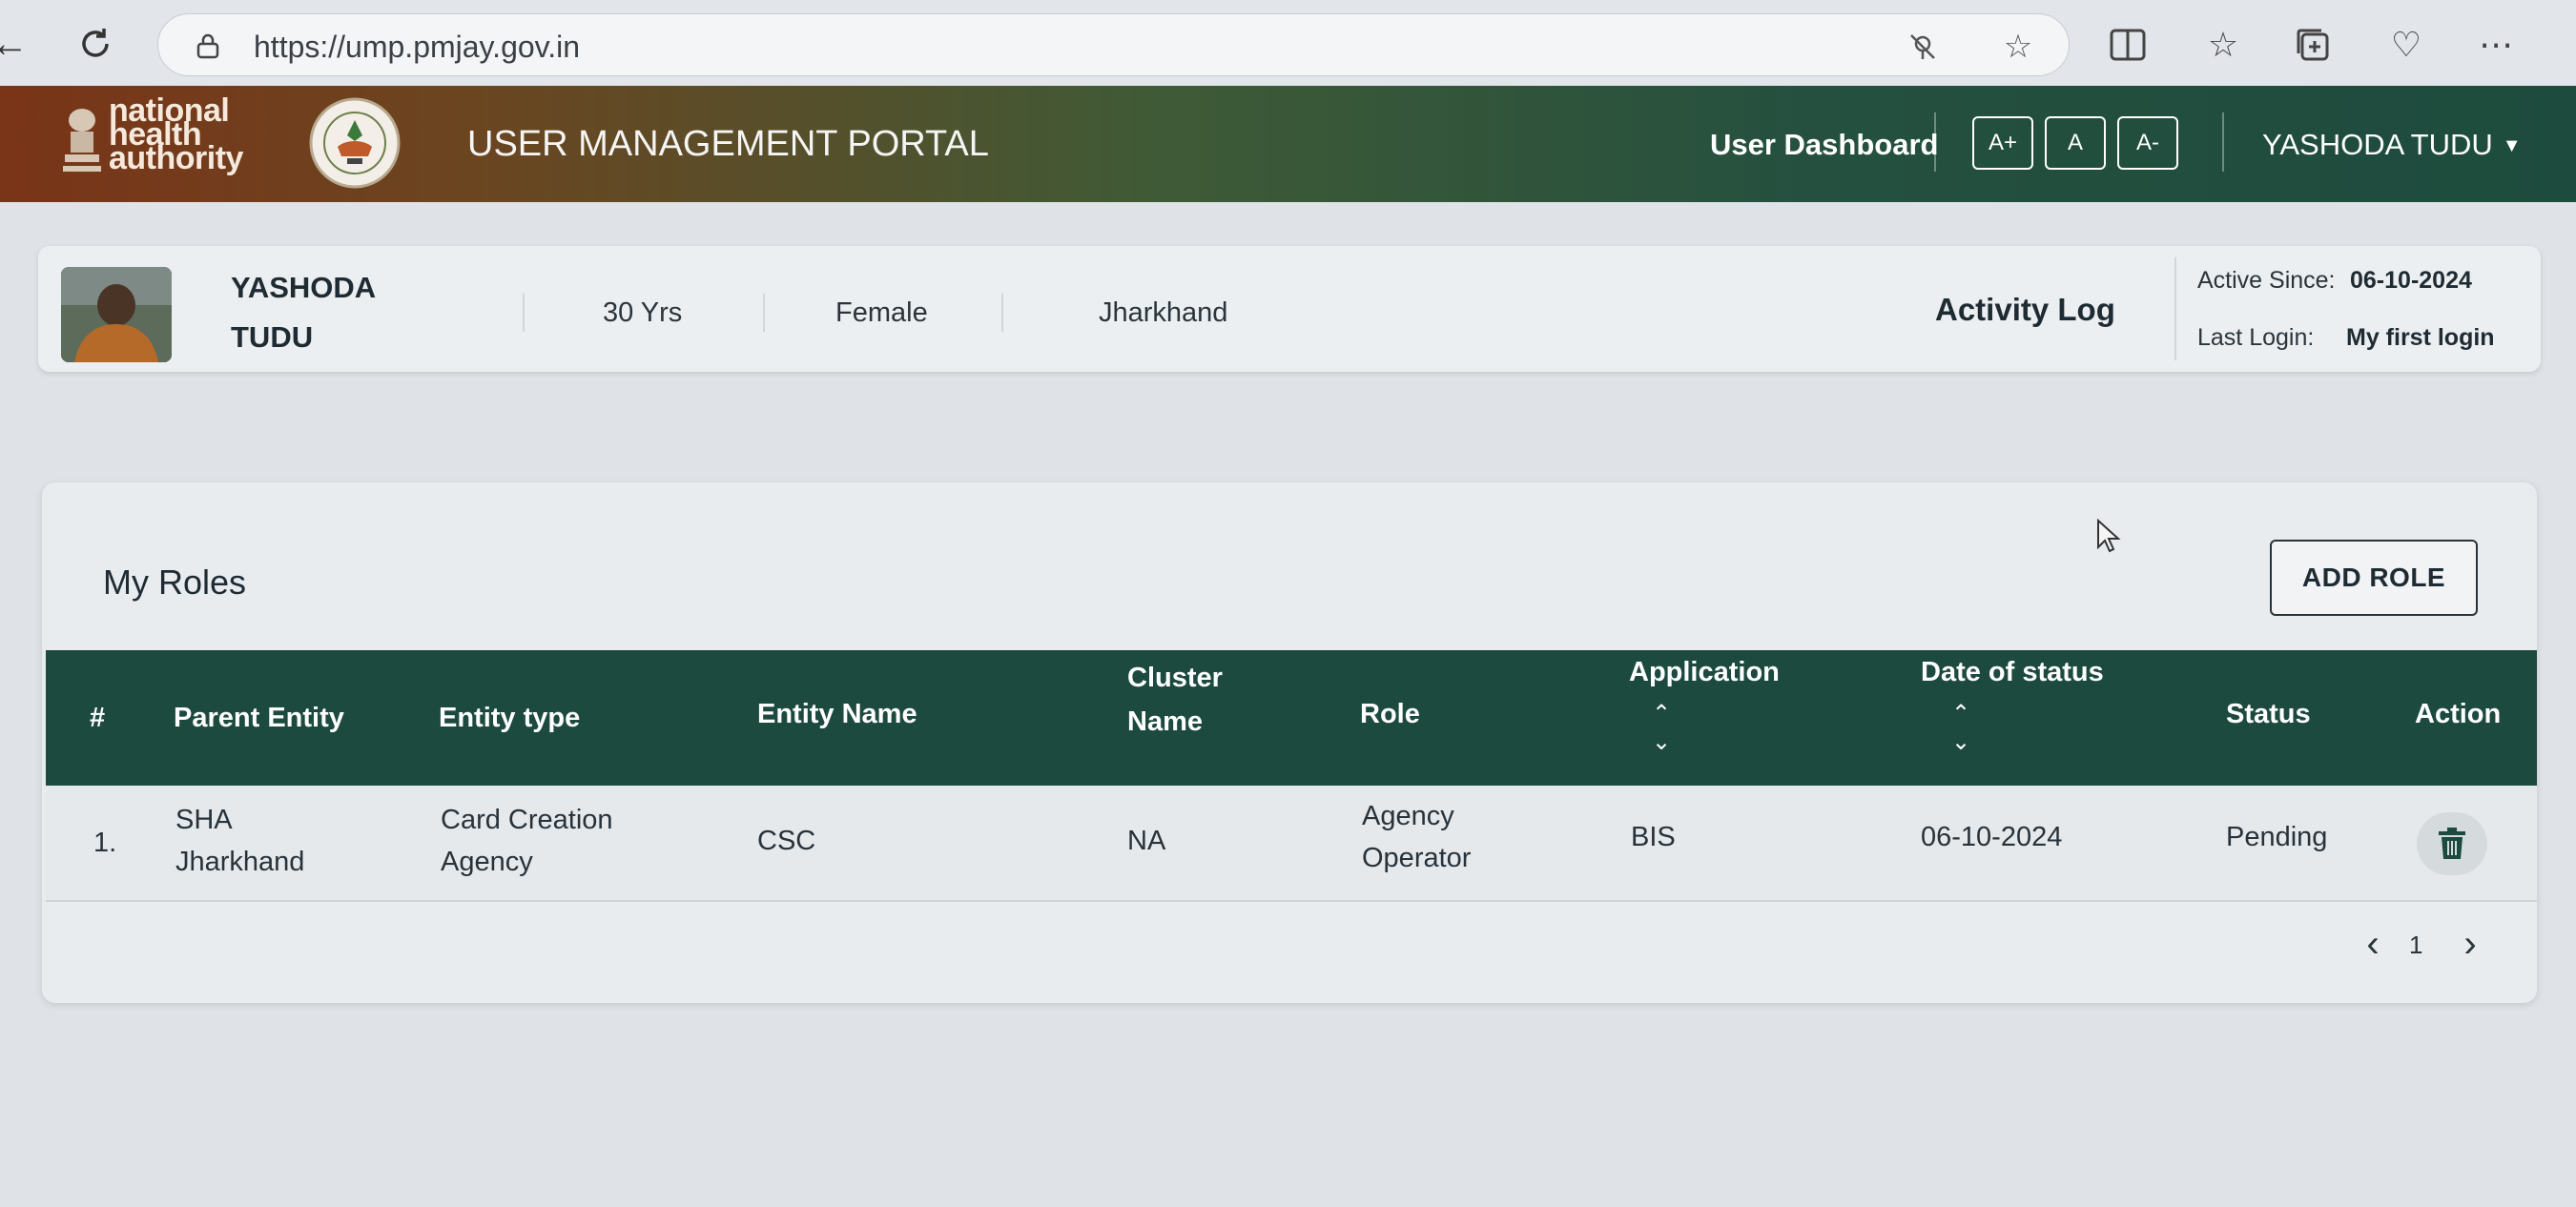 The image size is (2576, 1207). I want to click on favorites-icon: ☆, so click(2223, 45).